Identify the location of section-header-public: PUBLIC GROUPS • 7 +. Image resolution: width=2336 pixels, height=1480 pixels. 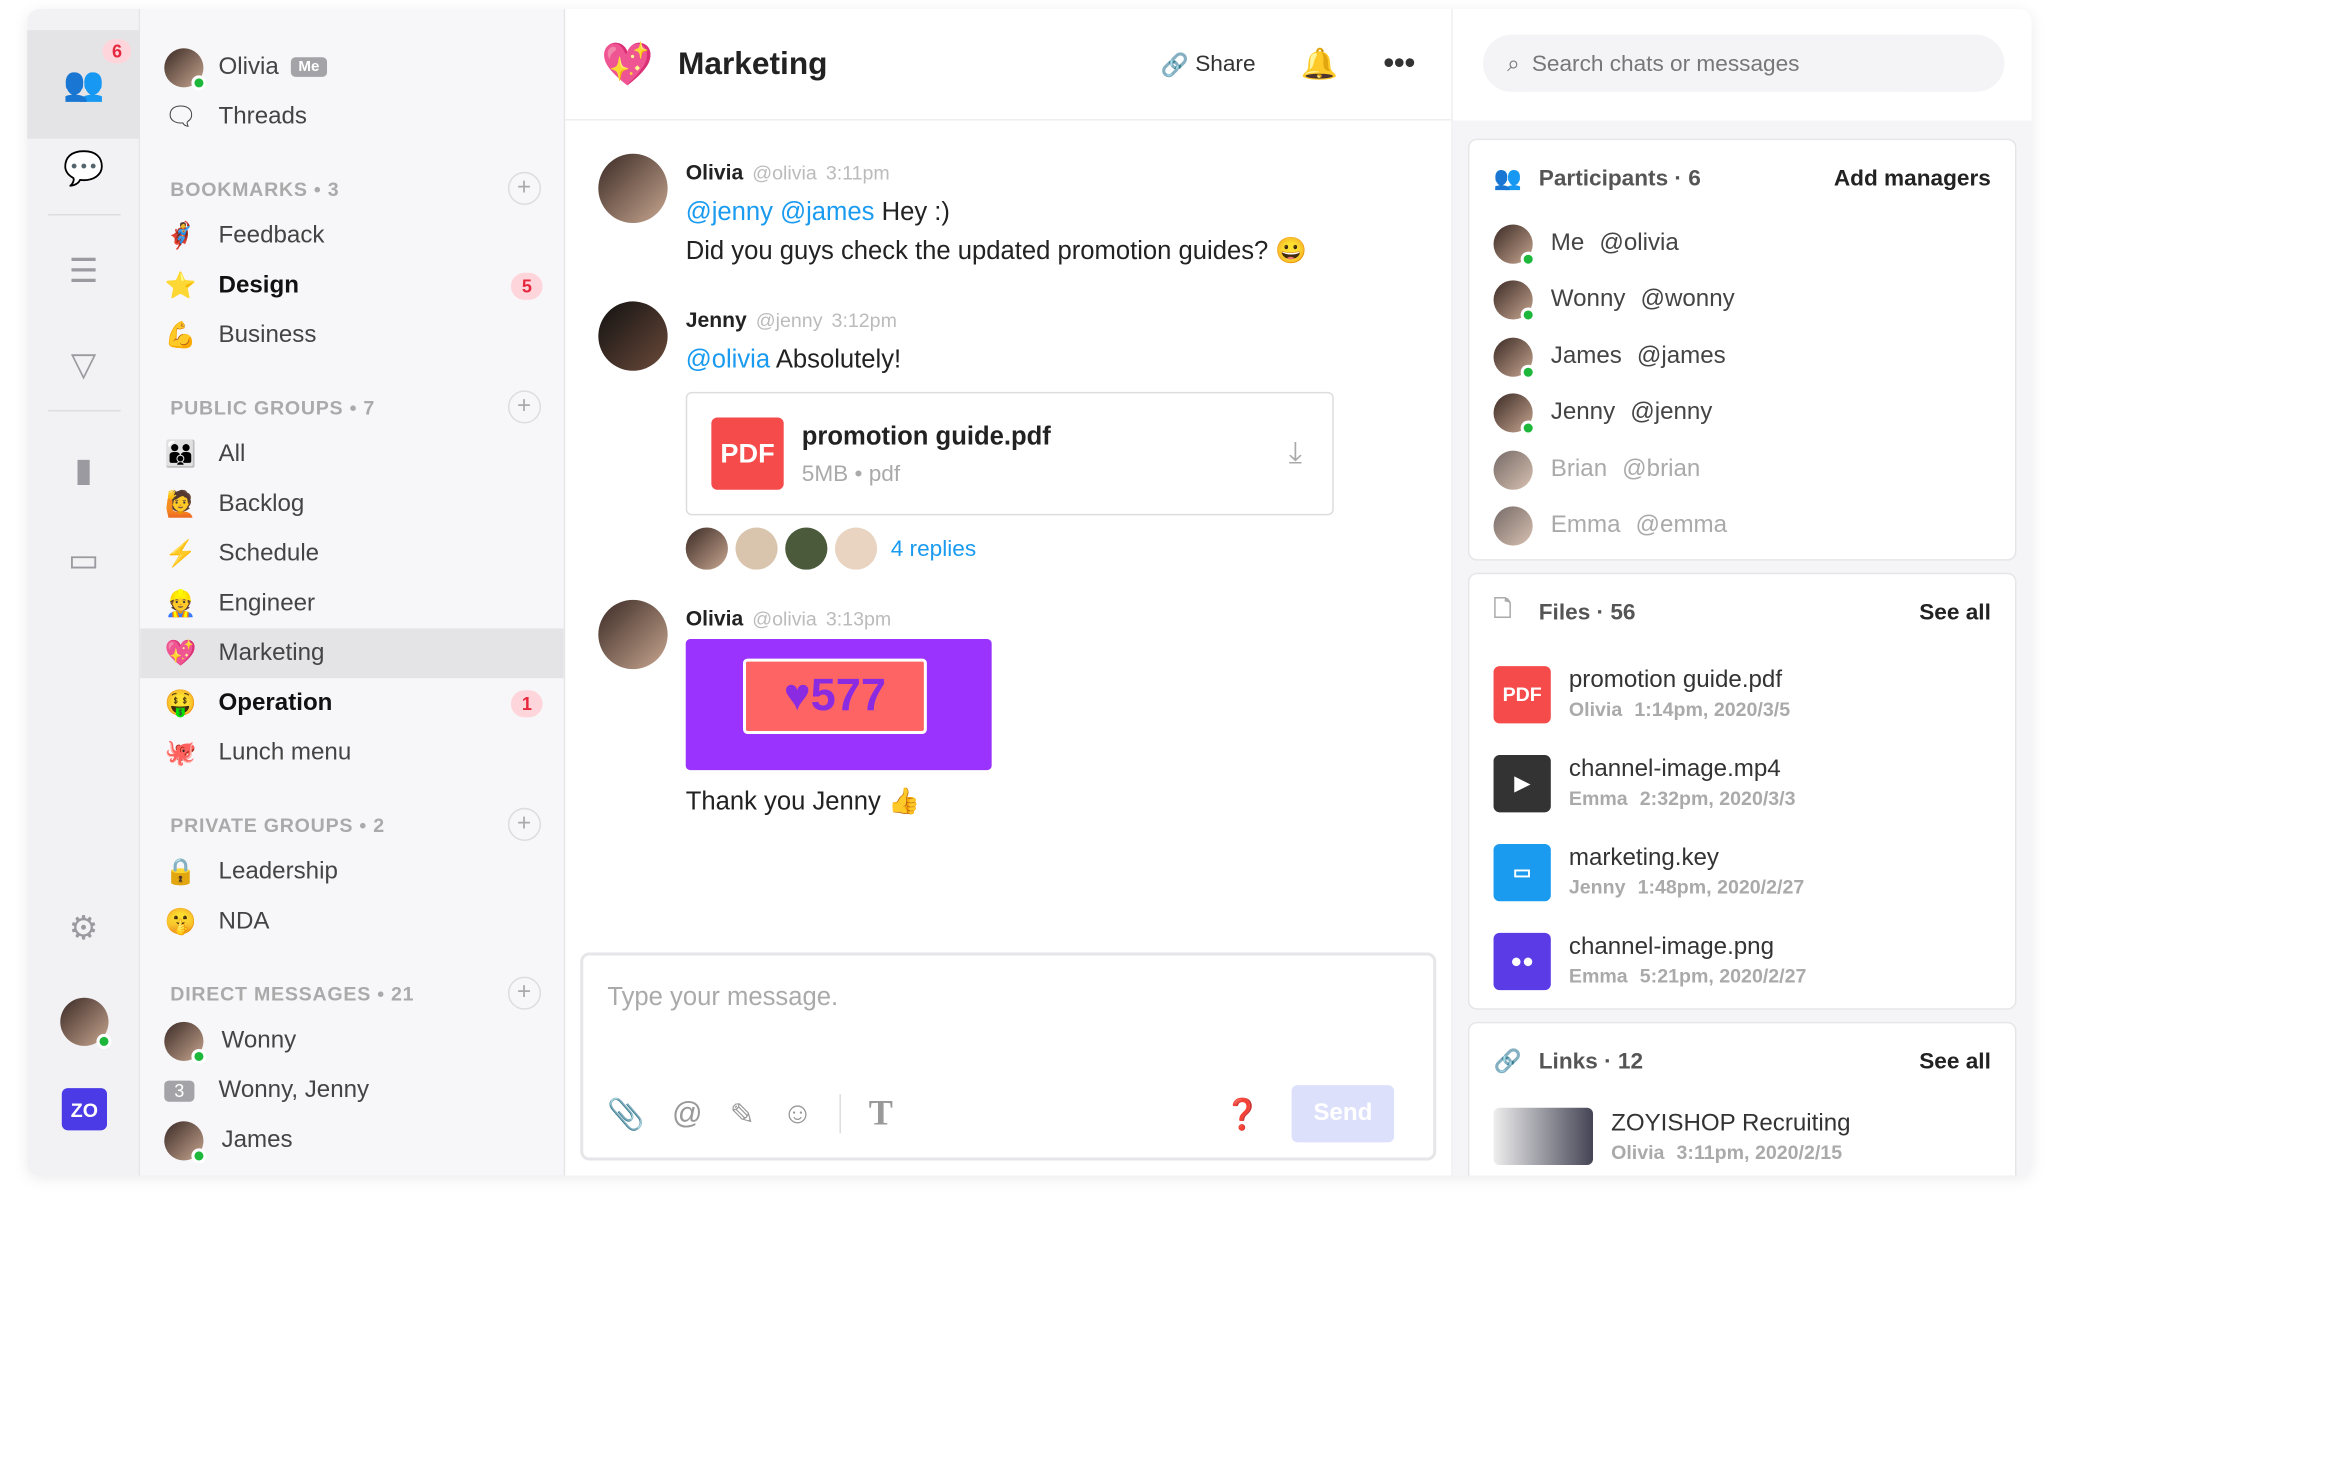
(351, 406).